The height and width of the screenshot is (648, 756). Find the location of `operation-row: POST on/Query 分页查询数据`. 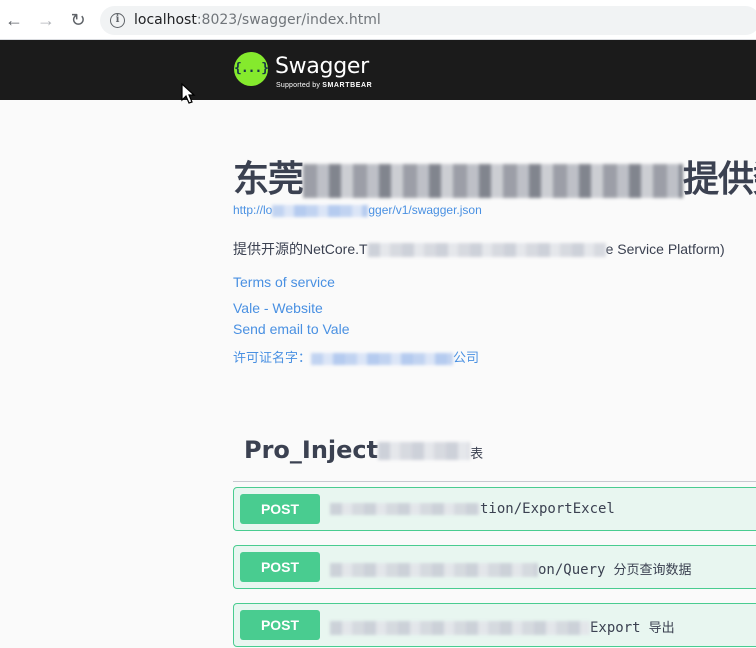

operation-row: POST on/Query 分页查询数据 is located at coordinates (494, 567).